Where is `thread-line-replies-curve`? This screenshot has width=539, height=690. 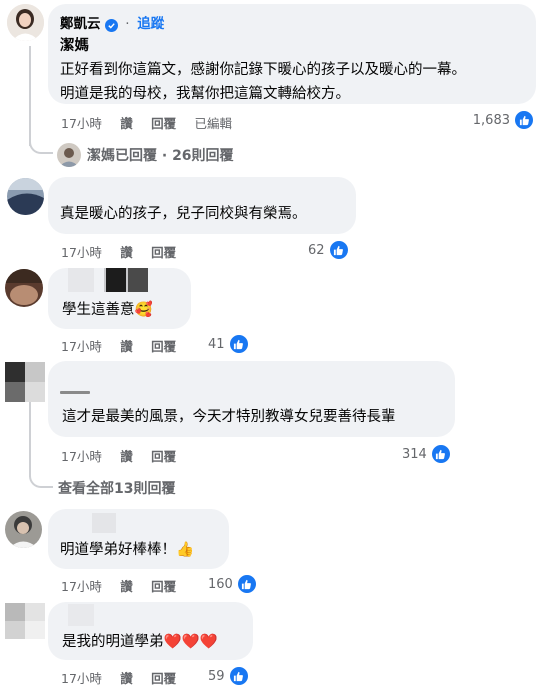
thread-line-replies-curve is located at coordinates (41, 480).